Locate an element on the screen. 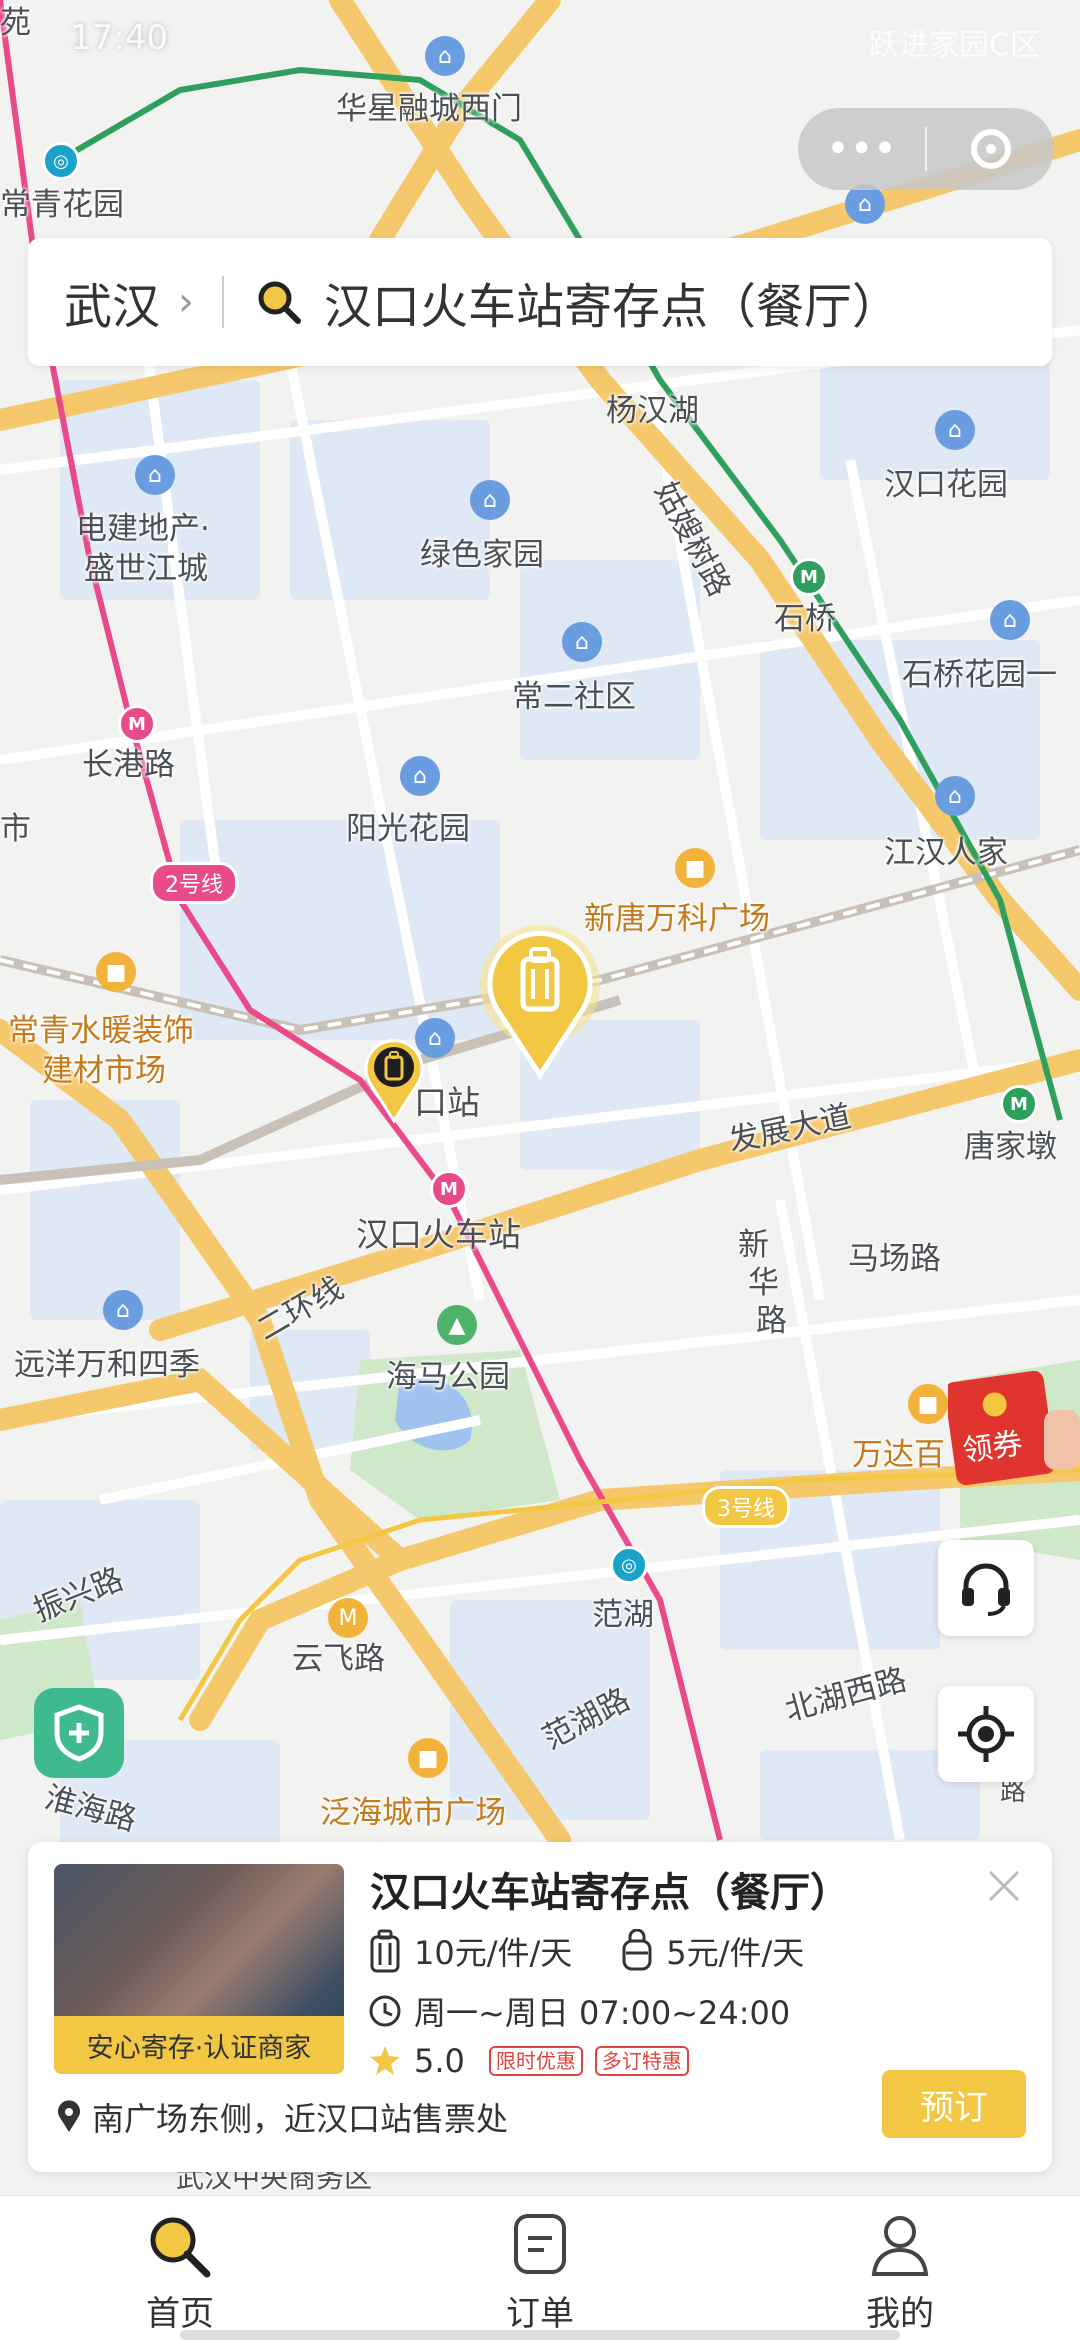 The height and width of the screenshot is (2340, 1080). close-miniprogram-button is located at coordinates (990, 149).